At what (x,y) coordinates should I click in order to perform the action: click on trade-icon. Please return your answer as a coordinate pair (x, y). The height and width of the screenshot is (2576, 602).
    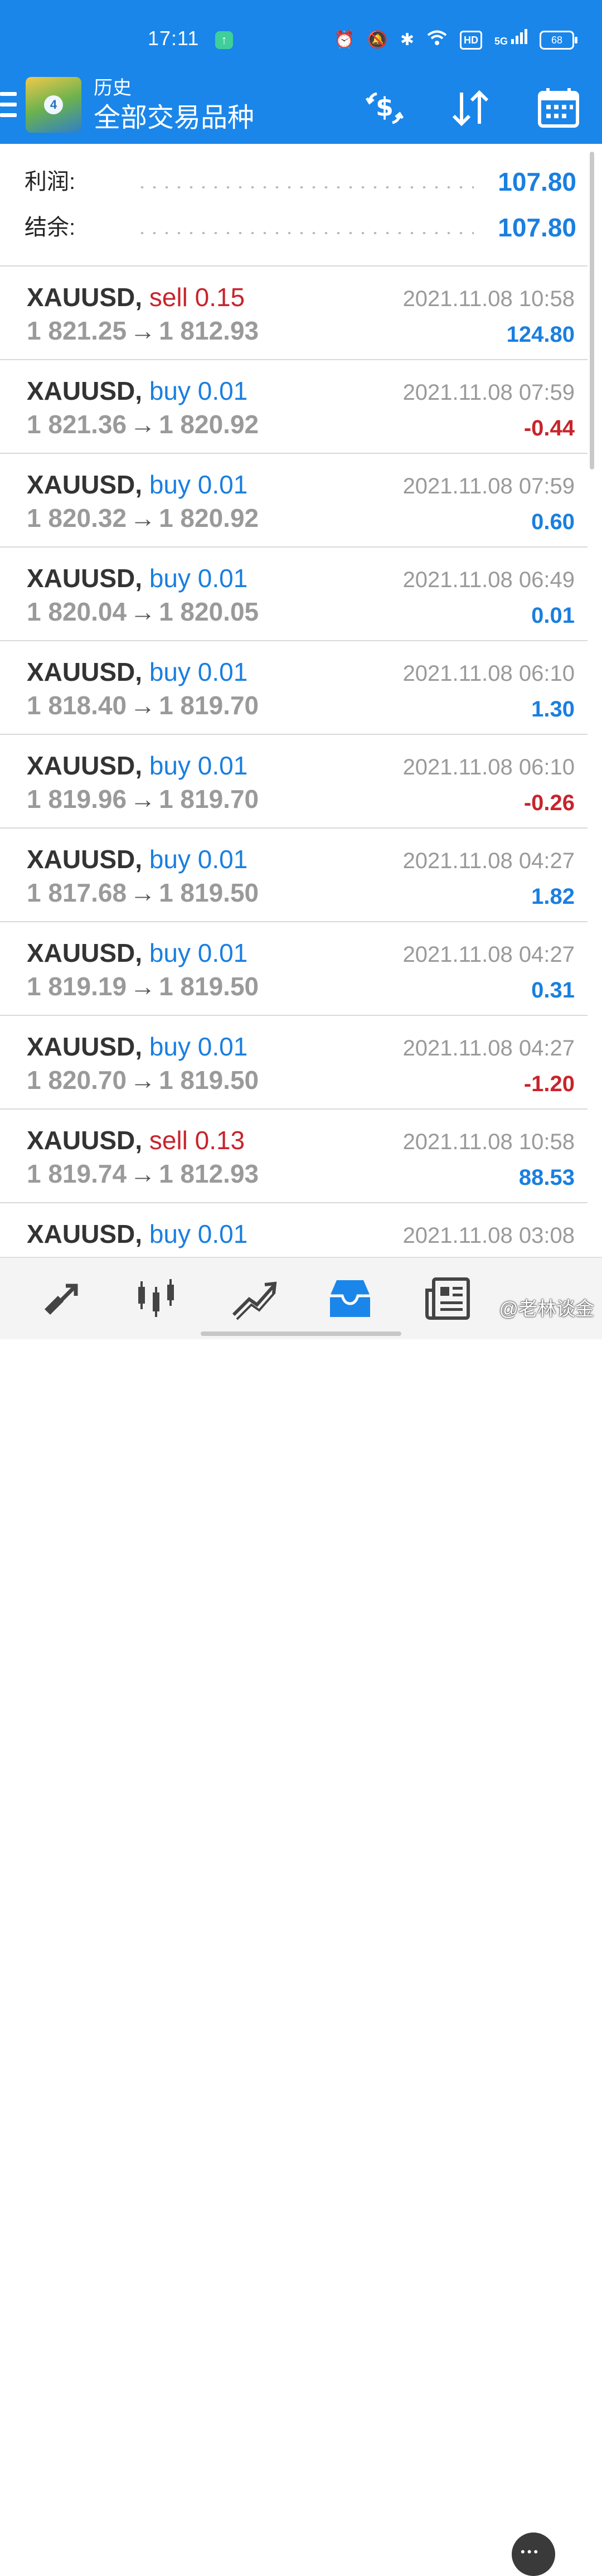
    Looking at the image, I should click on (254, 1298).